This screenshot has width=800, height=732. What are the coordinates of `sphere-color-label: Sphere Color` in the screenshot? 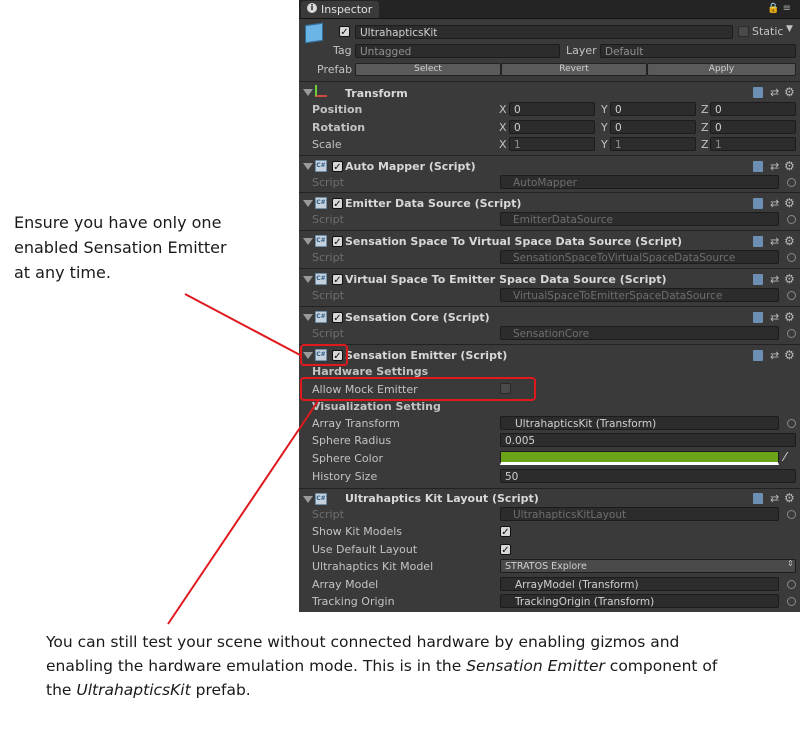 It's located at (347, 458).